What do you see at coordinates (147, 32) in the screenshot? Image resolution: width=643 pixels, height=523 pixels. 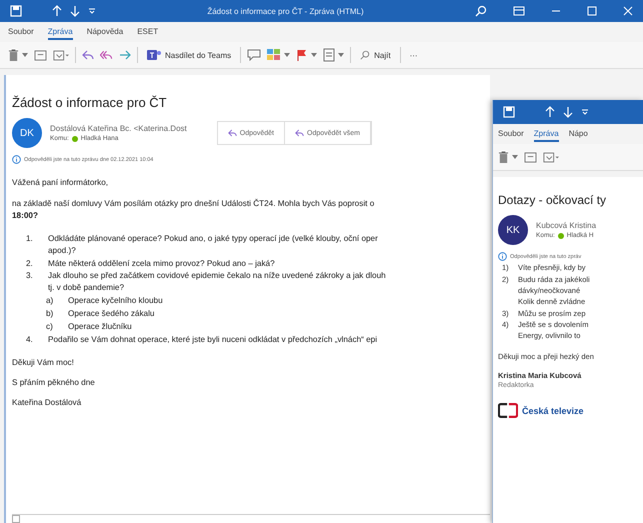 I see `ribbon-tab: ESET` at bounding box center [147, 32].